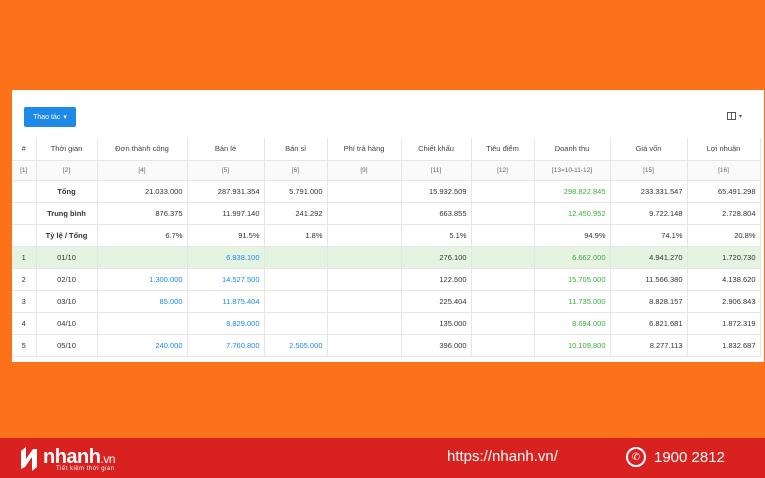  What do you see at coordinates (226, 345) in the screenshot?
I see `row-cell-link: 7.760.800` at bounding box center [226, 345].